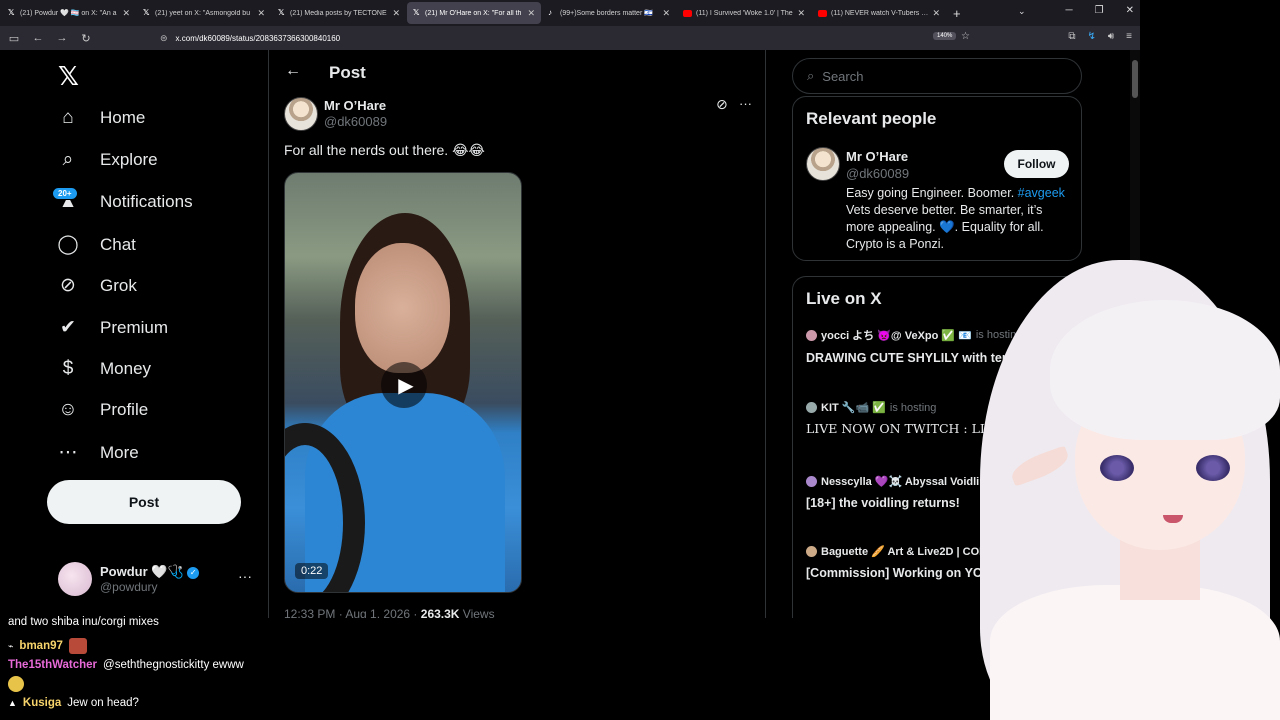 This screenshot has width=1280, height=720. Describe the element at coordinates (293, 71) in the screenshot. I see `back-arrow-icon: ←` at that location.